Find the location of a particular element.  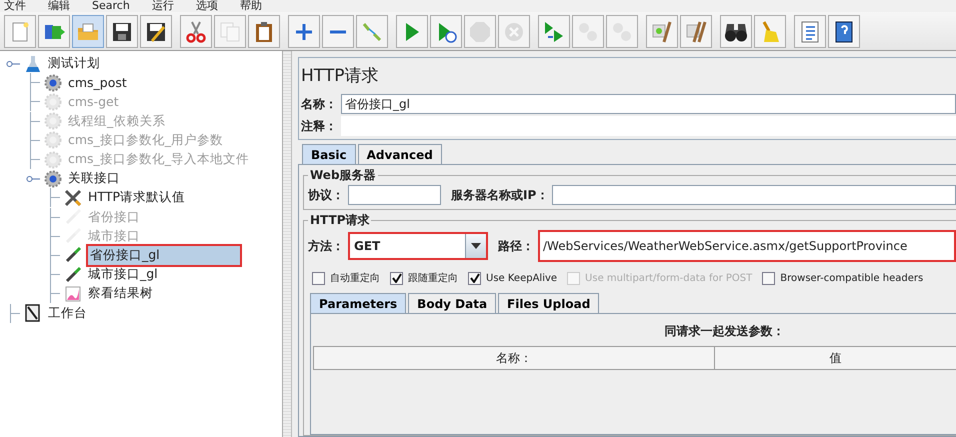

name-label: 名称： is located at coordinates (319, 104).